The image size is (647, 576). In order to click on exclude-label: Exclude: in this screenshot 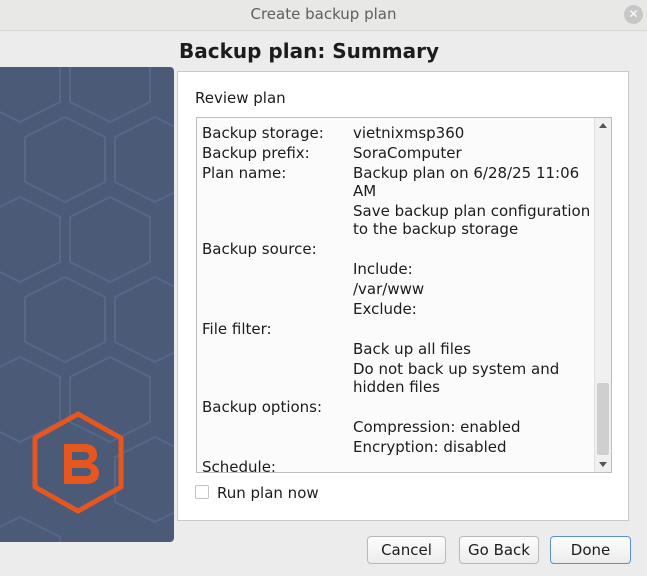, I will do `click(385, 309)`.